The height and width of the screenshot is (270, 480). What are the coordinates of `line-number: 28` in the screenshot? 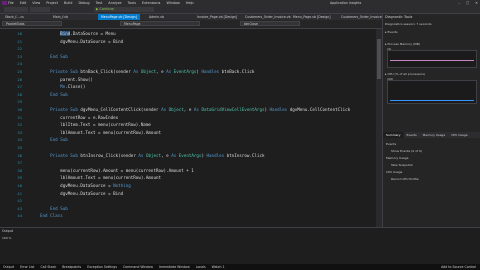 It's located at (19, 94).